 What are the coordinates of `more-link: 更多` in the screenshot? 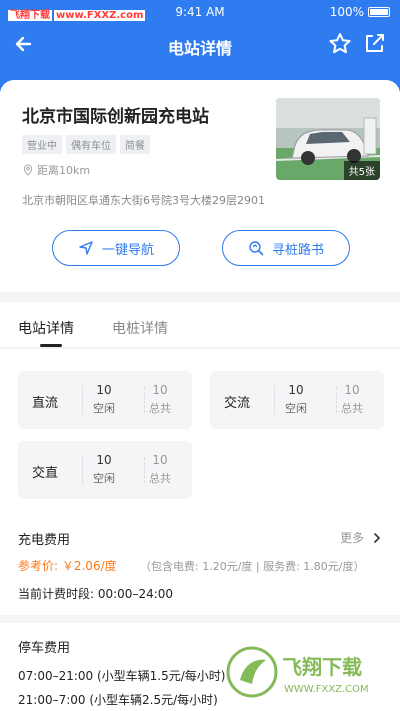 It's located at (361, 537).